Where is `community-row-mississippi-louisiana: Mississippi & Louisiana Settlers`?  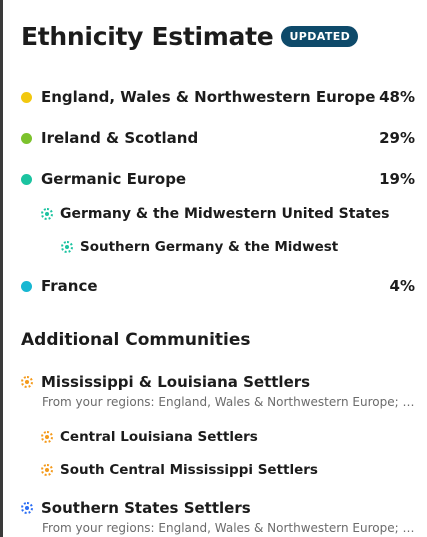
community-row-mississippi-louisiana: Mississippi & Louisiana Settlers is located at coordinates (218, 382).